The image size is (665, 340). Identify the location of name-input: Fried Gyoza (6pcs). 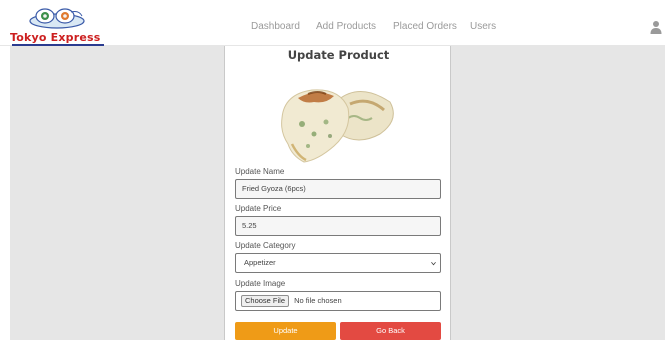
(338, 189).